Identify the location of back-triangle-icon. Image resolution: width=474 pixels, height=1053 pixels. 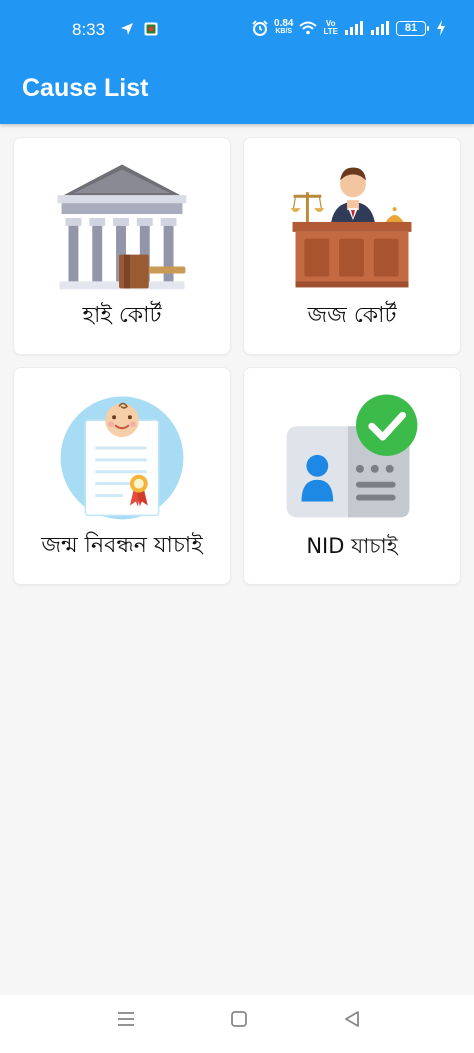
(352, 1019).